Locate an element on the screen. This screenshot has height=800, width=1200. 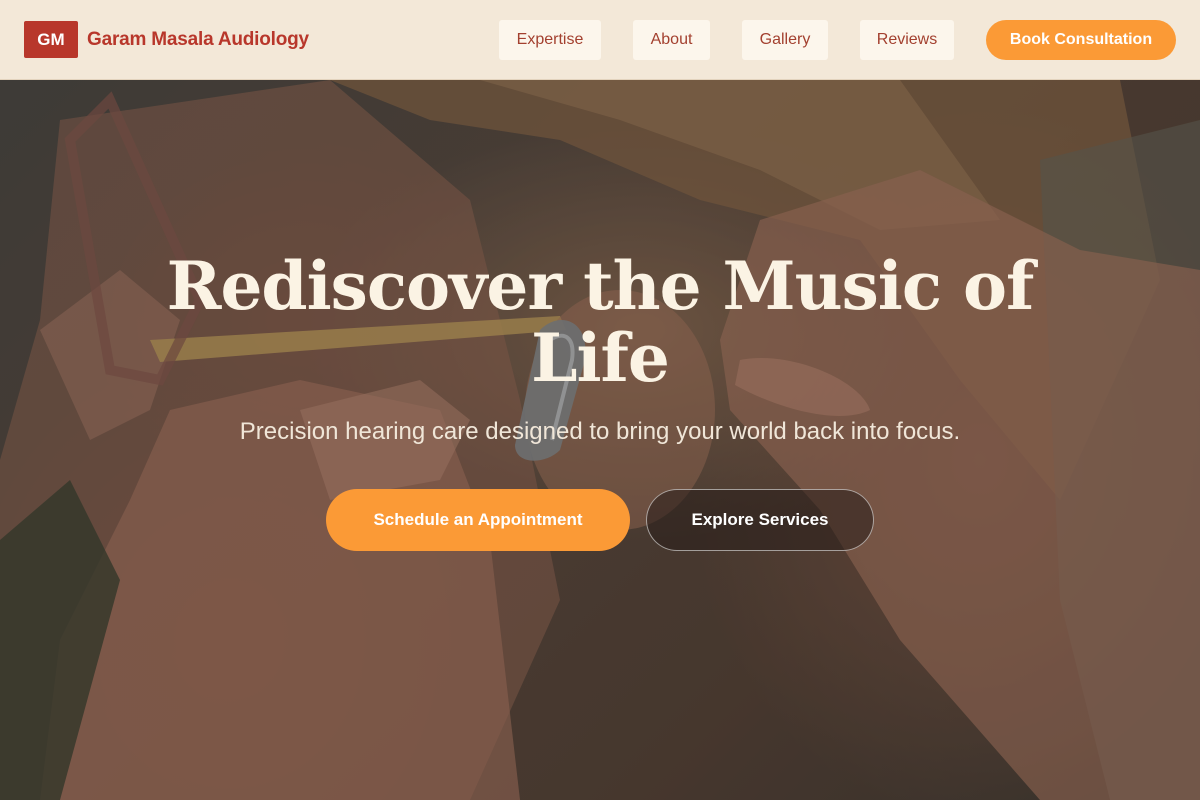
nav-item-reviews: Reviews is located at coordinates (907, 40).